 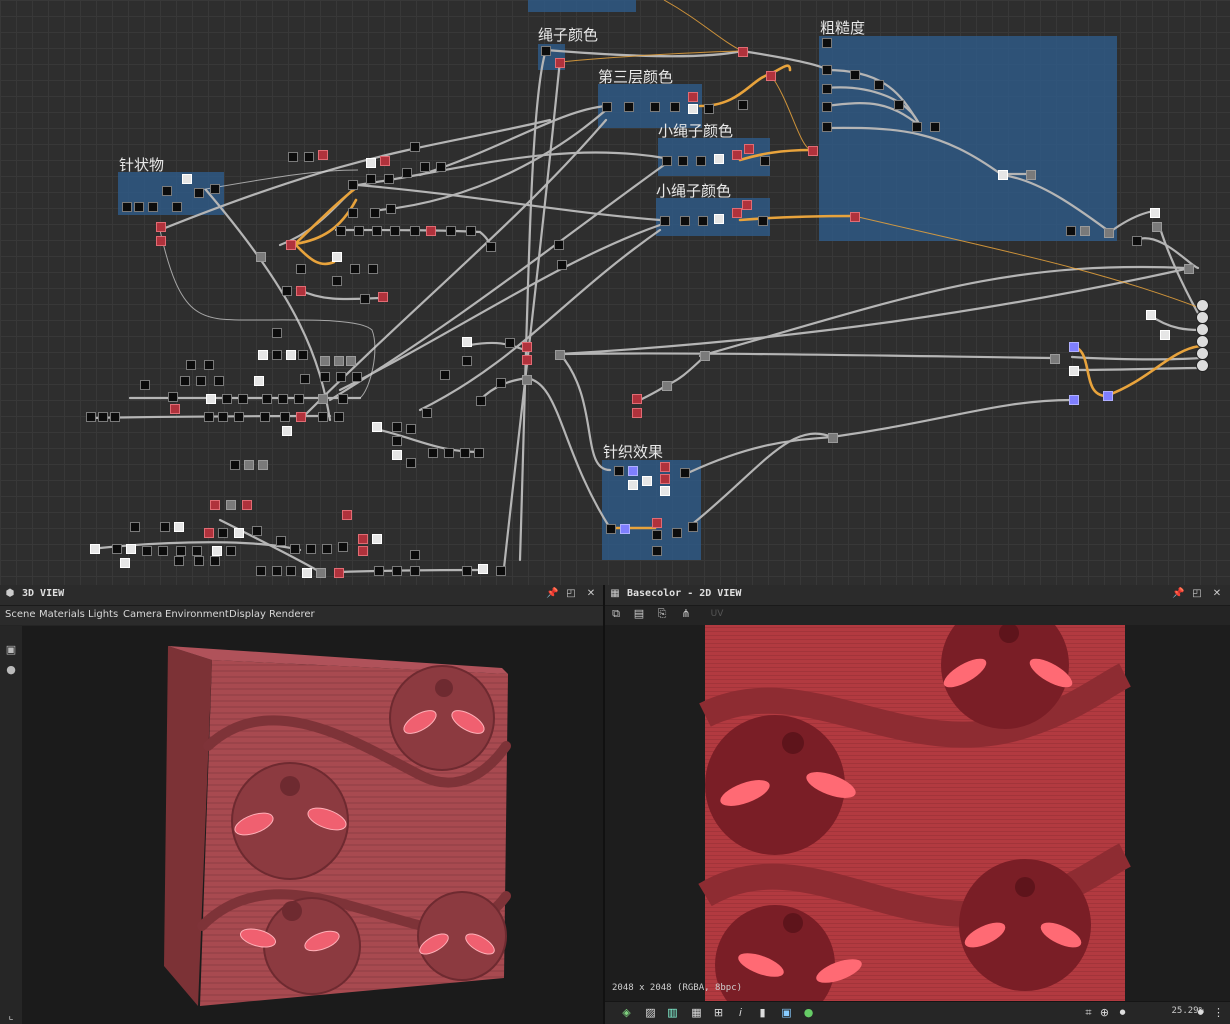 I want to click on layers-icon: ◈, so click(x=626, y=1012).